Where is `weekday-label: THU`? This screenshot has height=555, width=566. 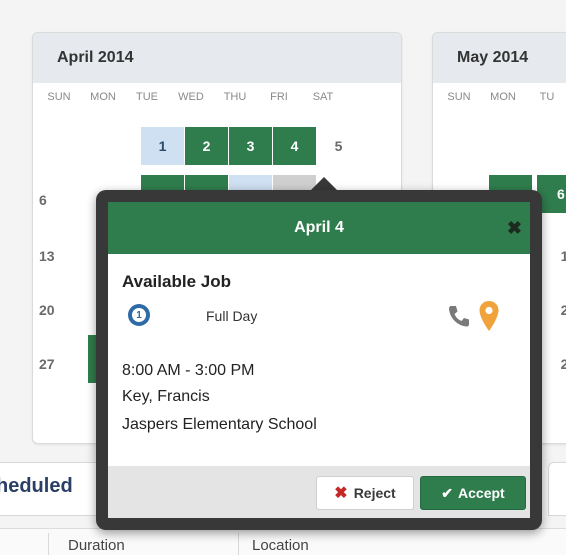
weekday-label: THU is located at coordinates (235, 97).